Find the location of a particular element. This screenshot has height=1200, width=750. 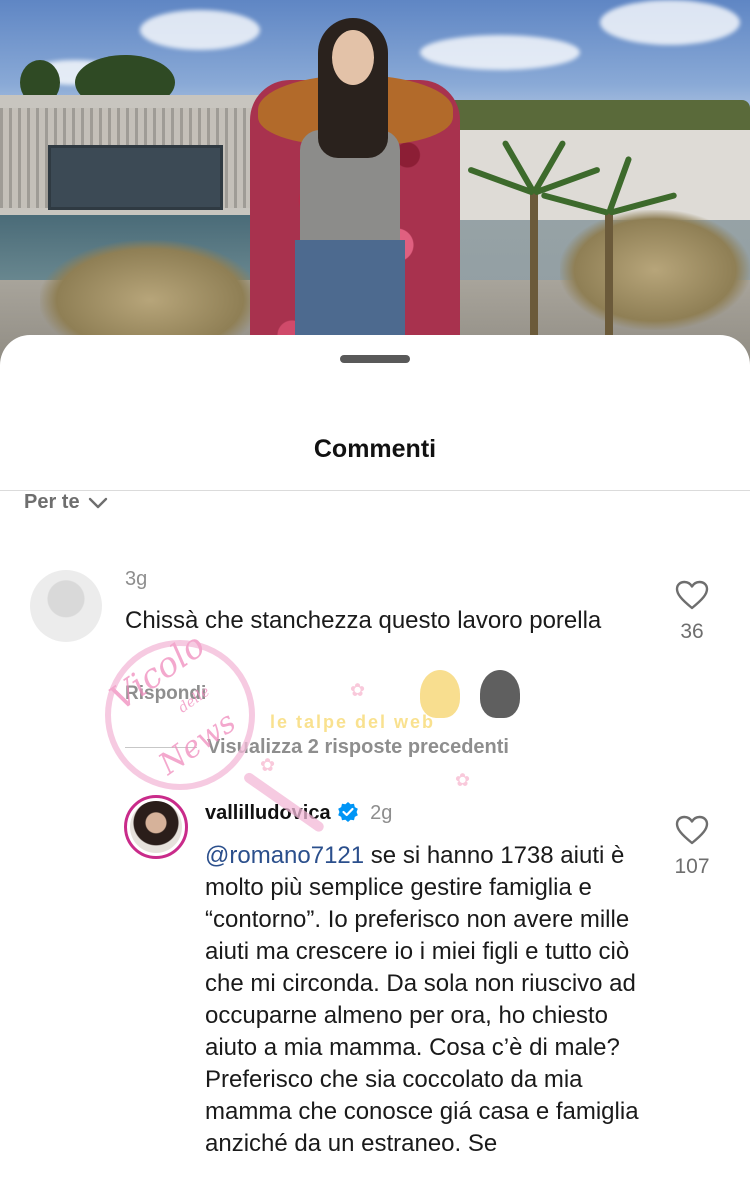

like-button: 107 is located at coordinates (692, 847).